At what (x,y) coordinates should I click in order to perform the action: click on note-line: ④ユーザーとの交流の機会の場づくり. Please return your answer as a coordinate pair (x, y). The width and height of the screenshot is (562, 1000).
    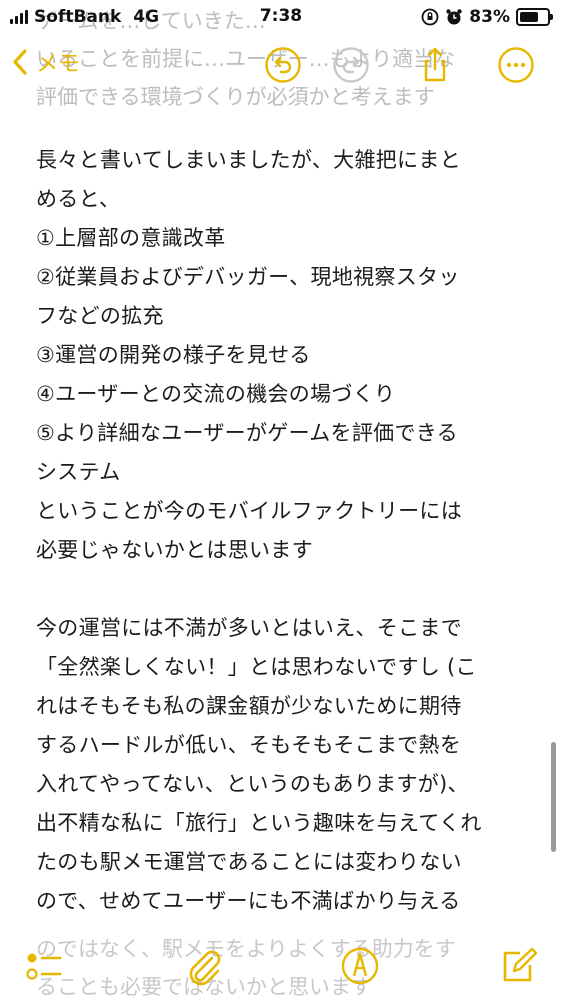
    Looking at the image, I should click on (216, 394).